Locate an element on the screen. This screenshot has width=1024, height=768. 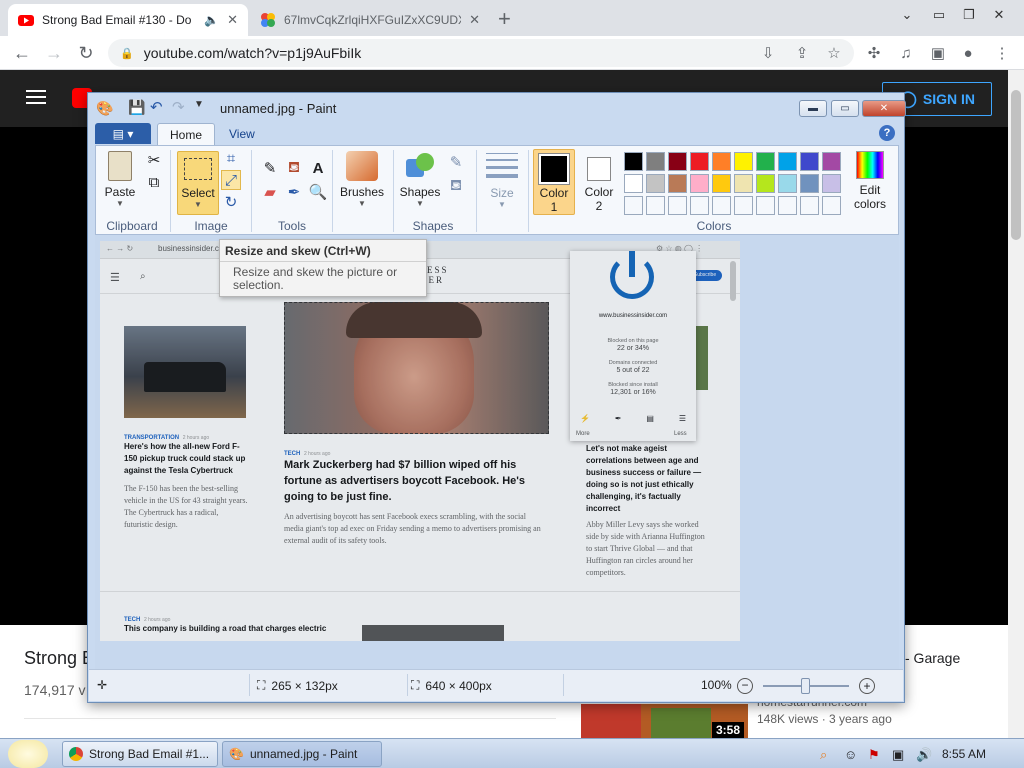
eraser-icon: ▰ is located at coordinates (270, 192).